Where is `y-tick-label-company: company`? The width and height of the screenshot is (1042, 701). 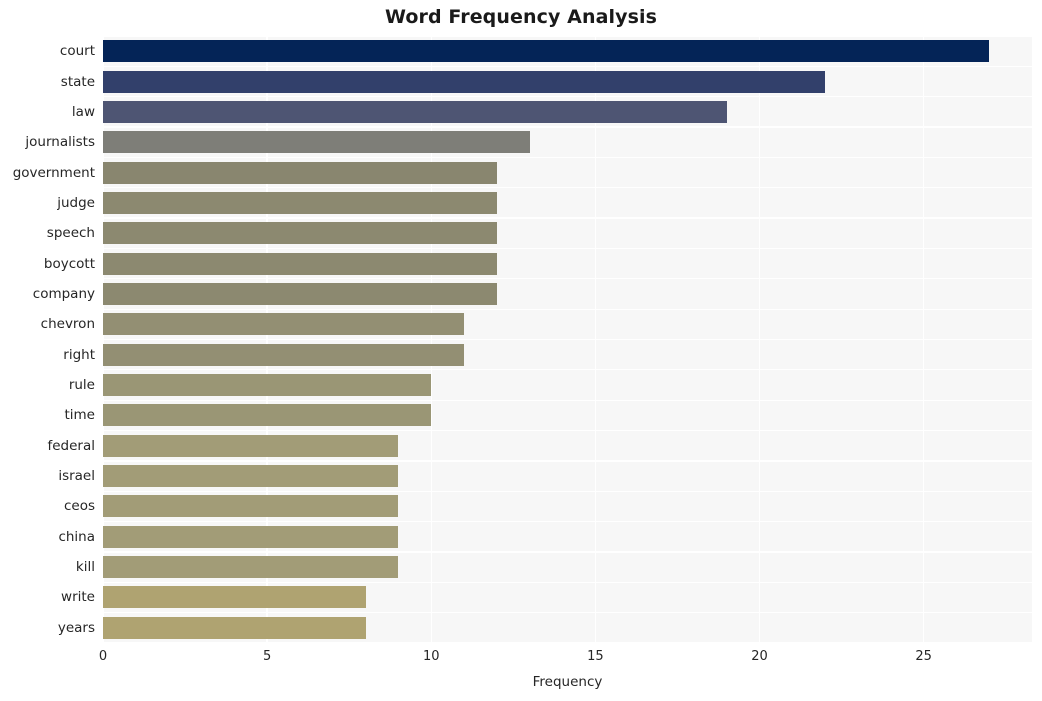 y-tick-label-company: company is located at coordinates (63, 293).